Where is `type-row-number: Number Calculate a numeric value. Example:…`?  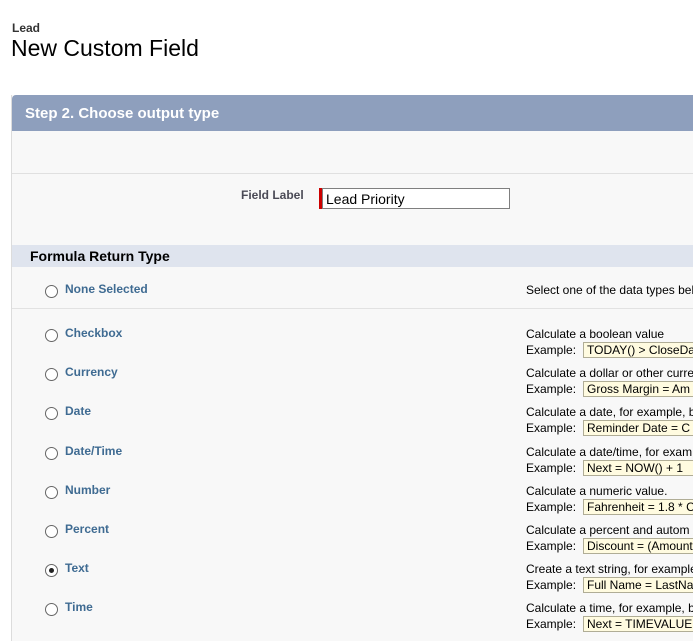 type-row-number: Number Calculate a numeric value. Example:… is located at coordinates (352, 496).